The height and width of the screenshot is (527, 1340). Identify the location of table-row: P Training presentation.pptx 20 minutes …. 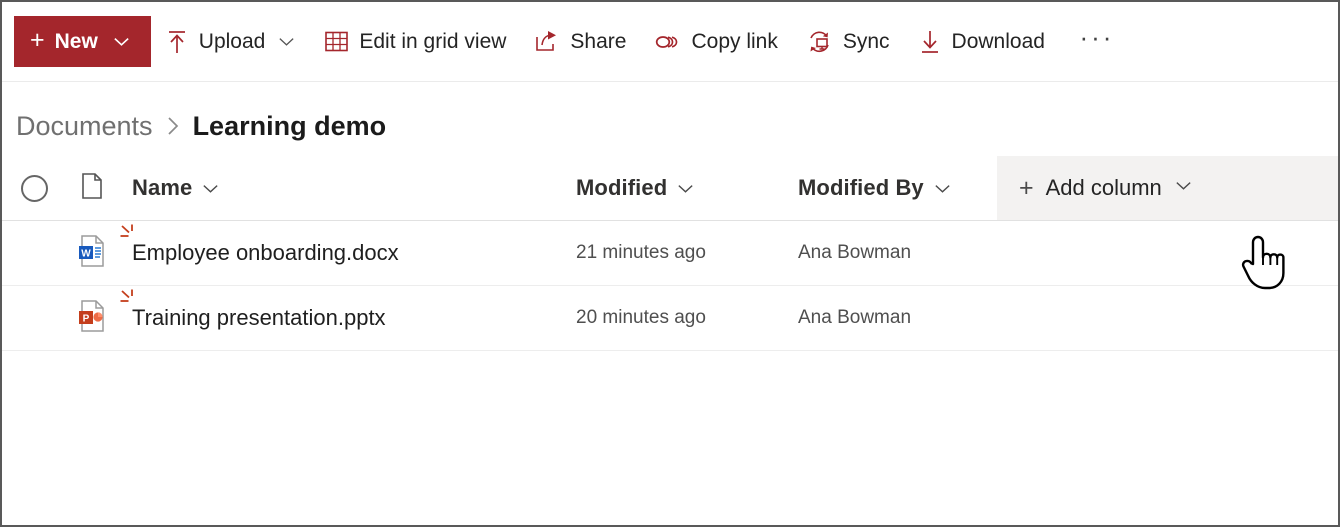
(670, 318).